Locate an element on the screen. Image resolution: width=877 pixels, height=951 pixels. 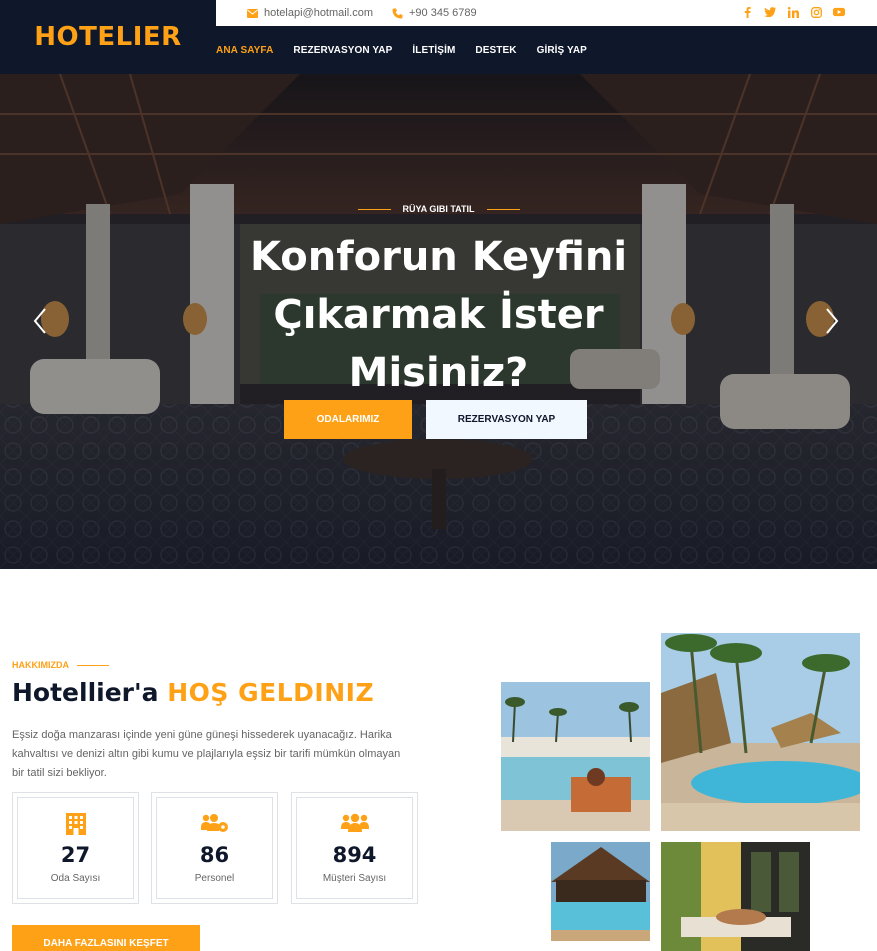
stat-card-inner: 27 Oda Sayısı is located at coordinates (75, 848).